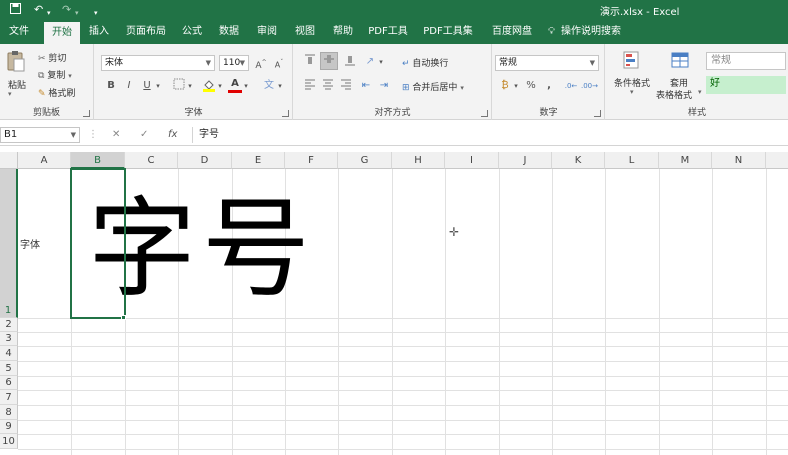 The image size is (788, 455). Describe the element at coordinates (116, 135) in the screenshot. I see `cancel-icon: ✕` at that location.